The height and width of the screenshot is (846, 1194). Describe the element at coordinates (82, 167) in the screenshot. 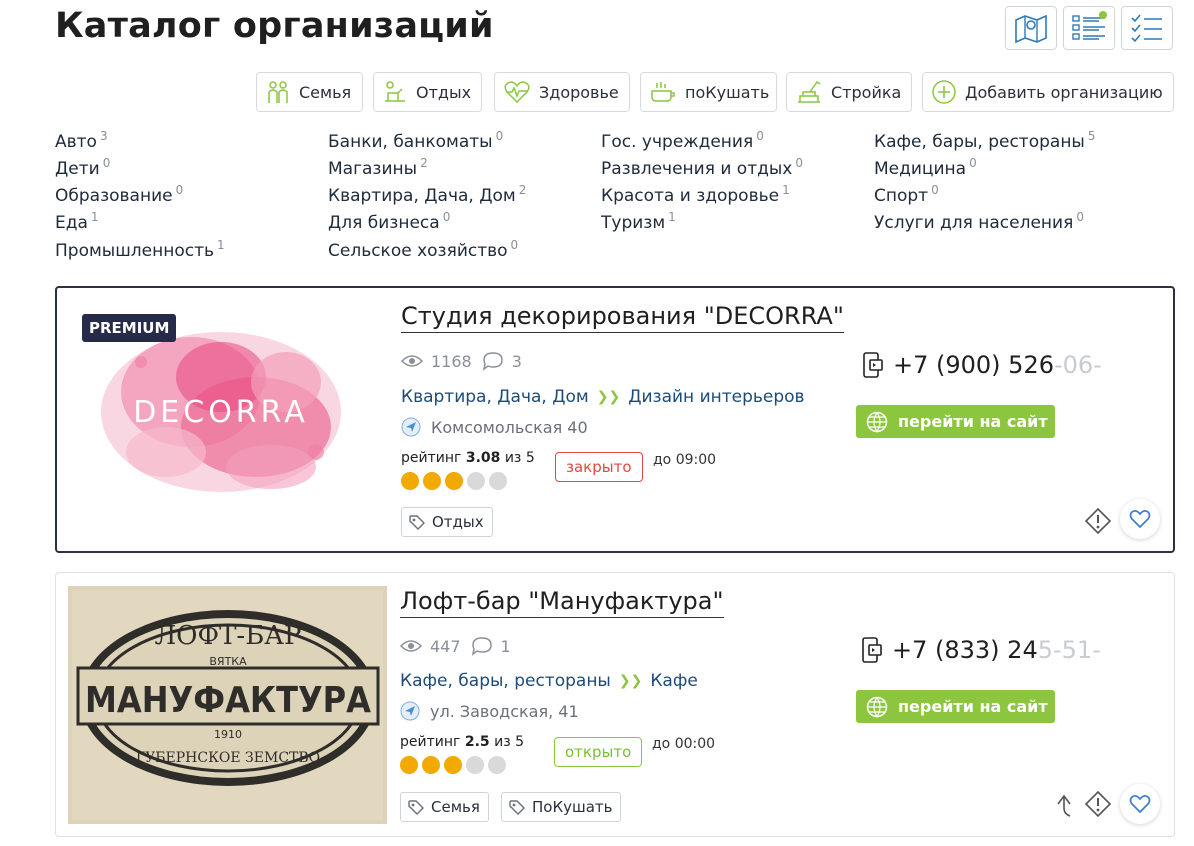

I see `rubric-link: Дети 0` at that location.